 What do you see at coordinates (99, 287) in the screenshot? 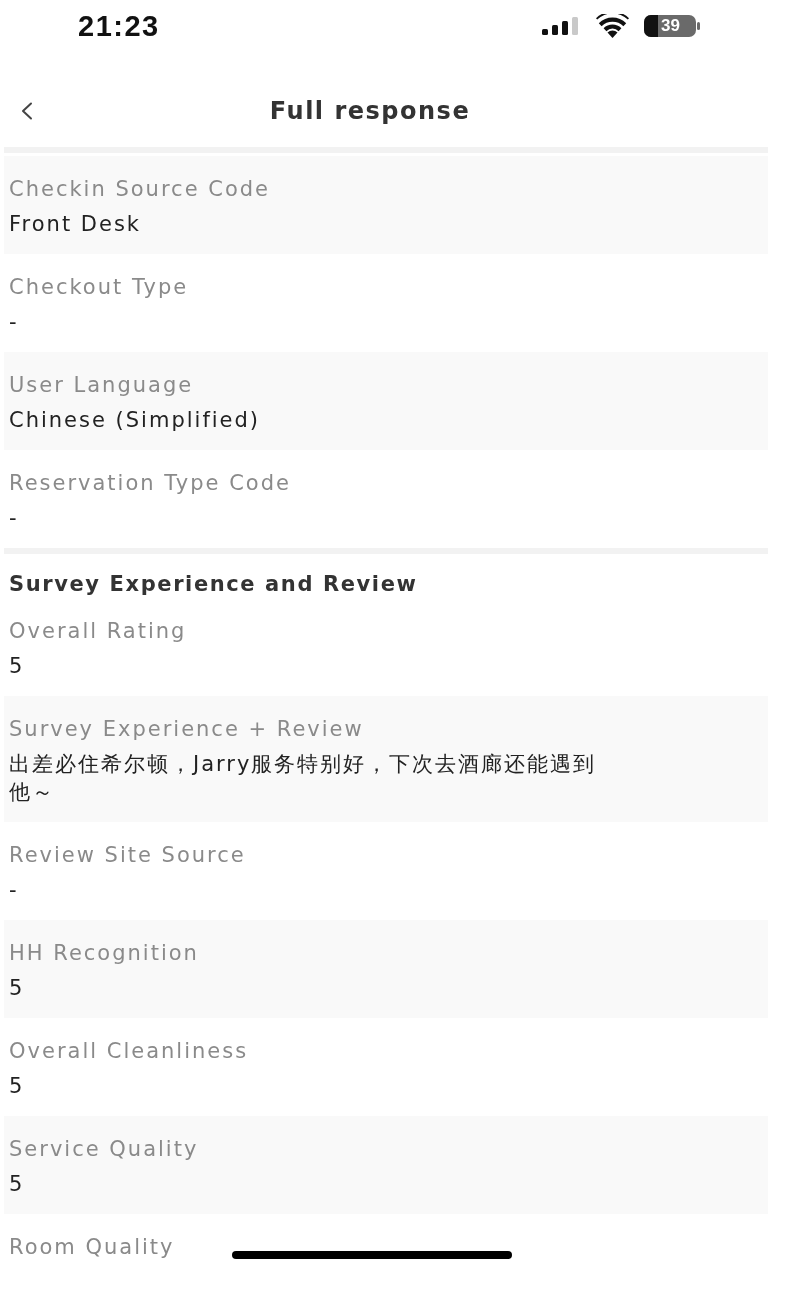
I see `field-label: Checkout Type` at bounding box center [99, 287].